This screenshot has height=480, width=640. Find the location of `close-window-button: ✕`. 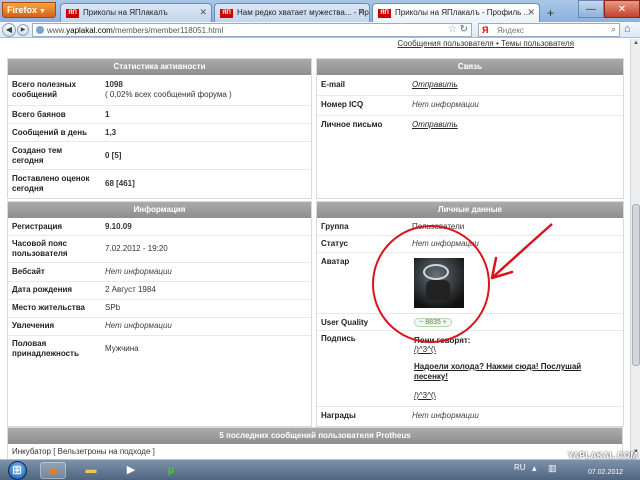

close-window-button: ✕ is located at coordinates (622, 9).